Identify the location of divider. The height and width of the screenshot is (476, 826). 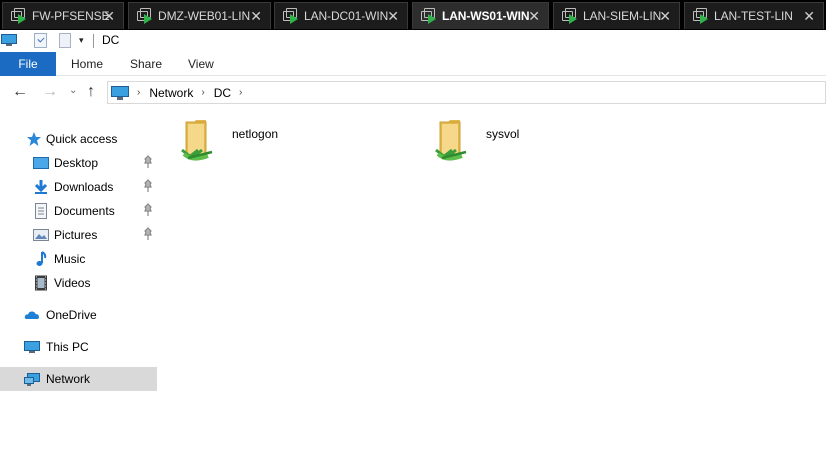
(93, 41).